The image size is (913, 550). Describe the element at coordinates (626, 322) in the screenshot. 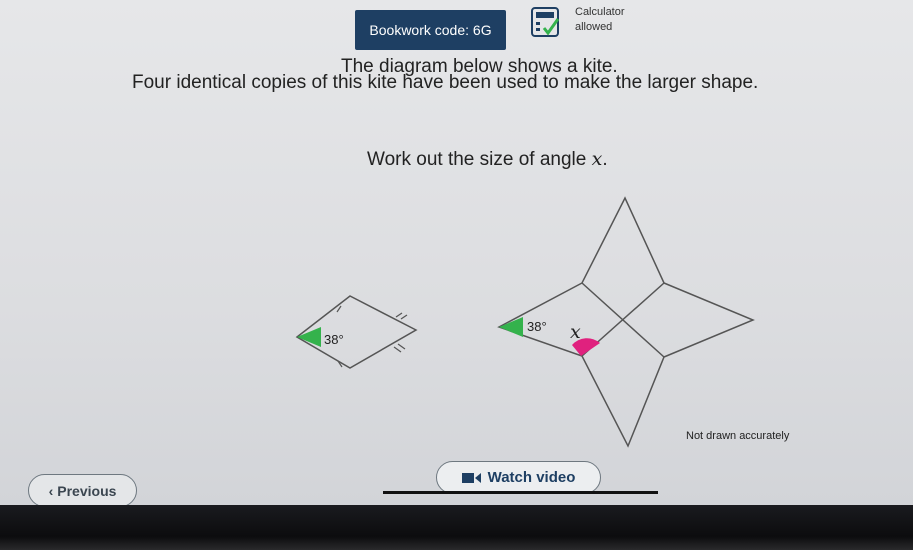

I see `large-shape: 38° x` at that location.